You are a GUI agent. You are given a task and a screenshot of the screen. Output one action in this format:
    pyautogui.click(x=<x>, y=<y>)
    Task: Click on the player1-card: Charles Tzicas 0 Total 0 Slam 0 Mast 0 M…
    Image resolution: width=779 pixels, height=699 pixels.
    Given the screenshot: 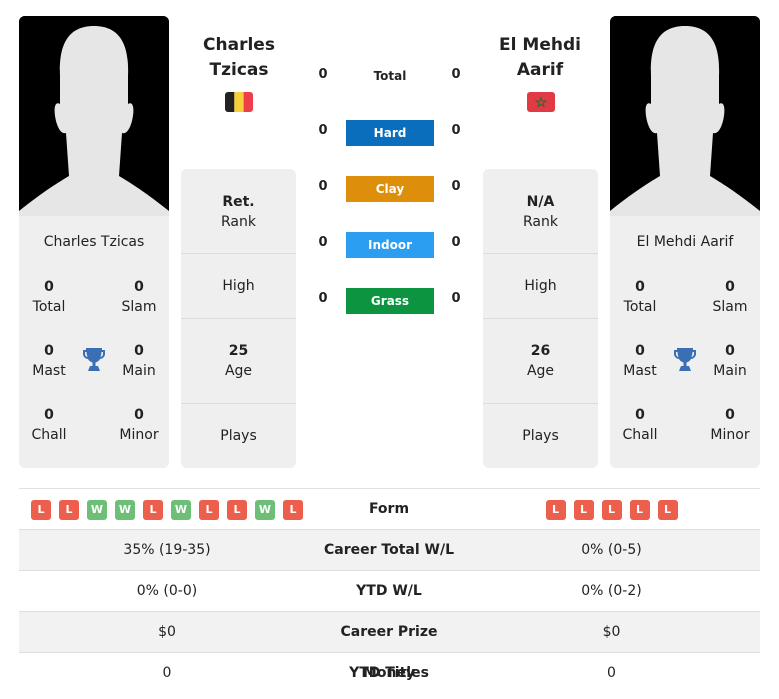 What is the action you would take?
    pyautogui.click(x=94, y=342)
    